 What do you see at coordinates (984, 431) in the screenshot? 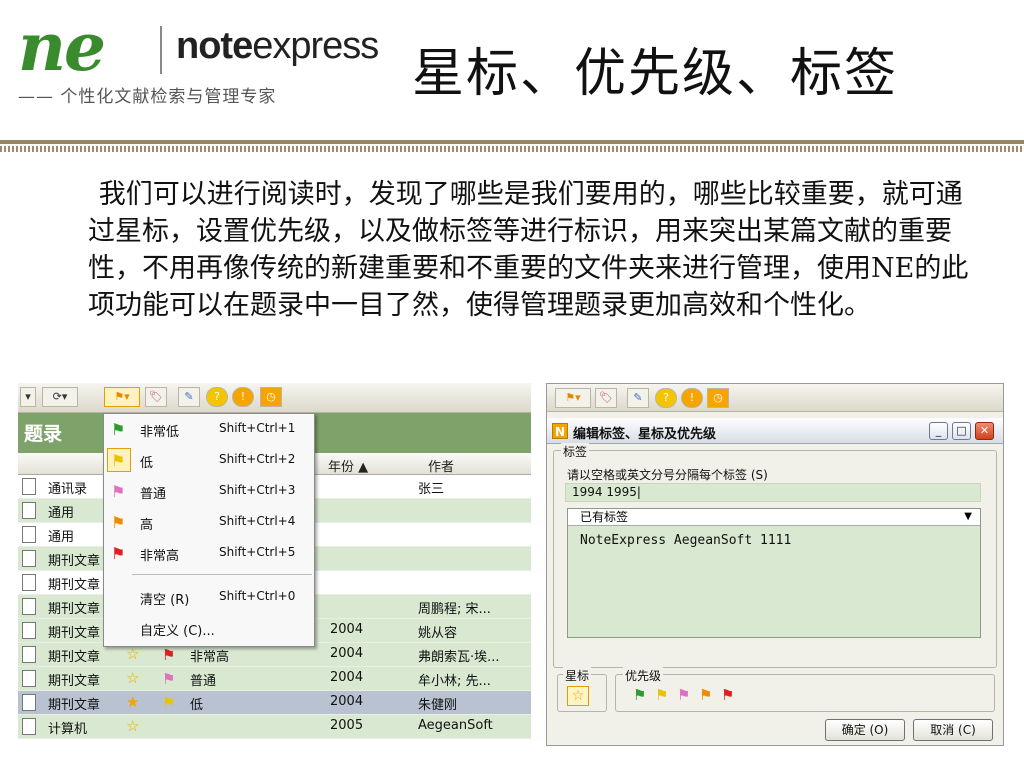
I see `close-button: ✕` at bounding box center [984, 431].